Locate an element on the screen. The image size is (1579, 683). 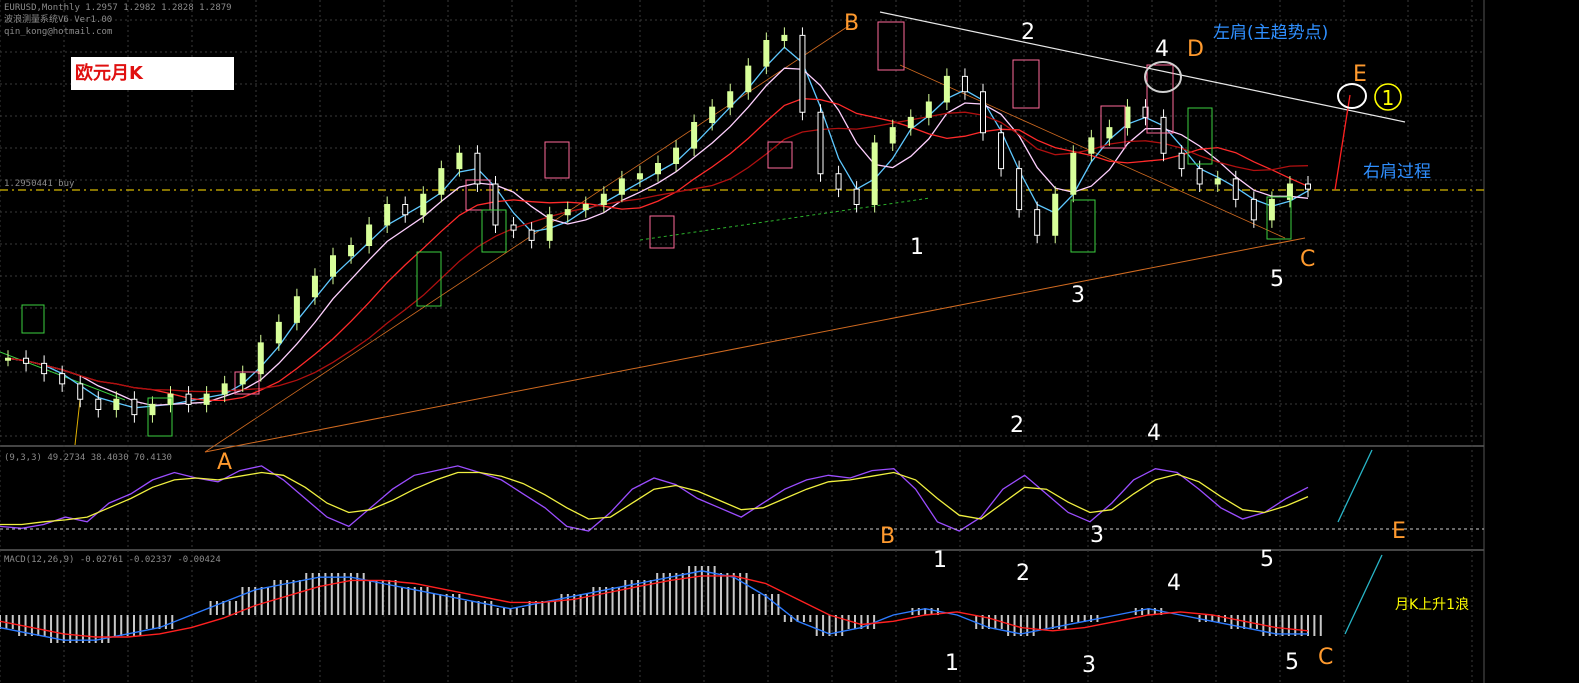
wave-label-5: 5 is located at coordinates (1277, 279).